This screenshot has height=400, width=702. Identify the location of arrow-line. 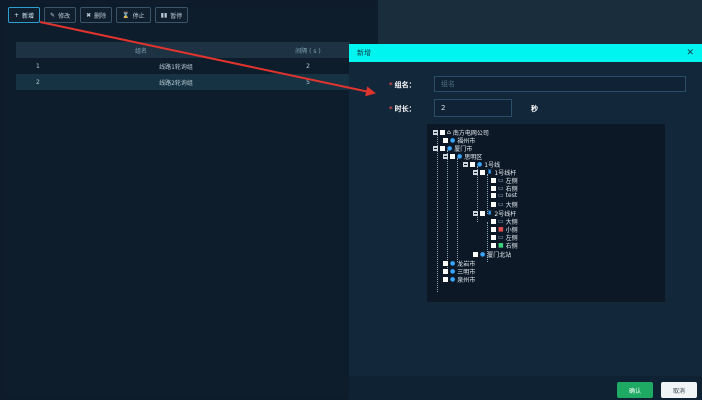
(207, 59).